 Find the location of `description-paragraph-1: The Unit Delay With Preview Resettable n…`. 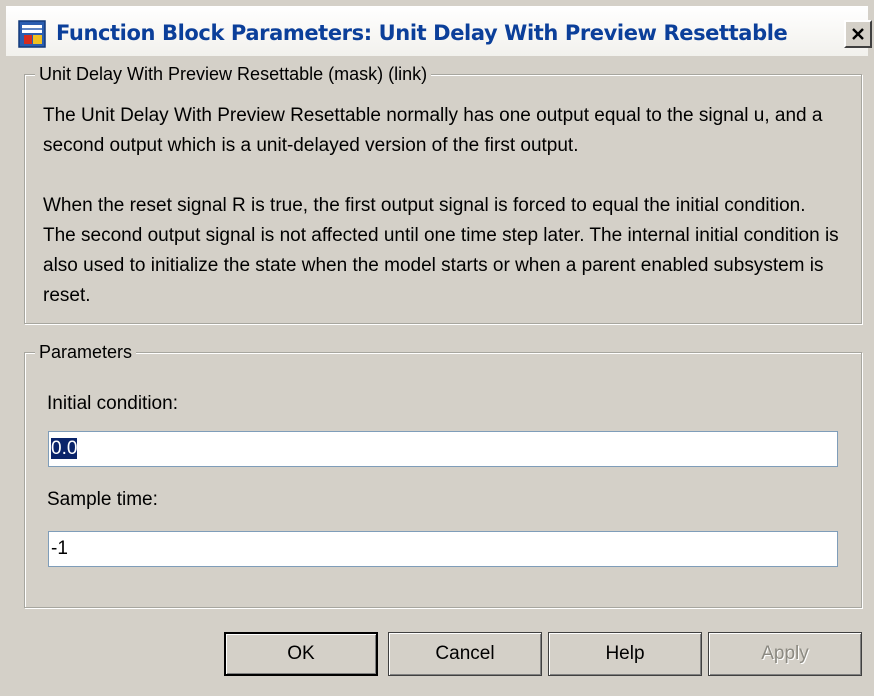

description-paragraph-1: The Unit Delay With Preview Resettable n… is located at coordinates (433, 130).